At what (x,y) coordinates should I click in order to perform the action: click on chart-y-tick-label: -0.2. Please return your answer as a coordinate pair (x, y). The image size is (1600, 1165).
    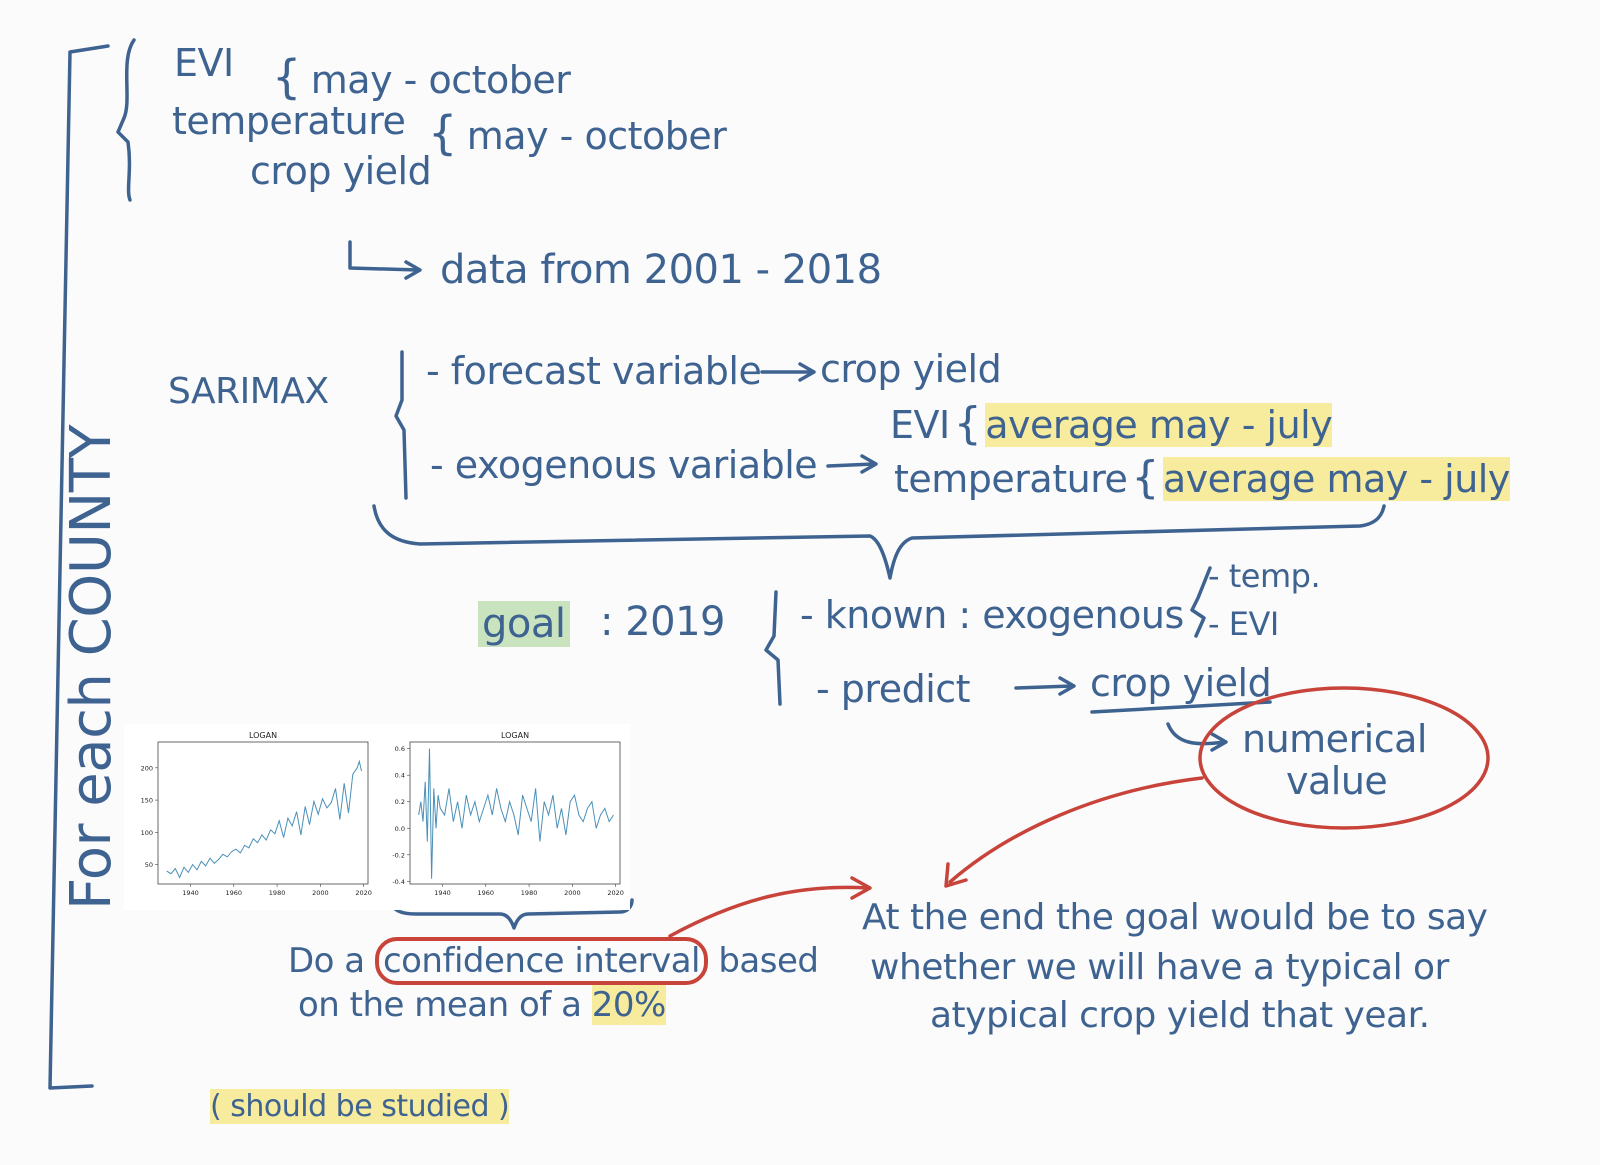
    Looking at the image, I should click on (398, 855).